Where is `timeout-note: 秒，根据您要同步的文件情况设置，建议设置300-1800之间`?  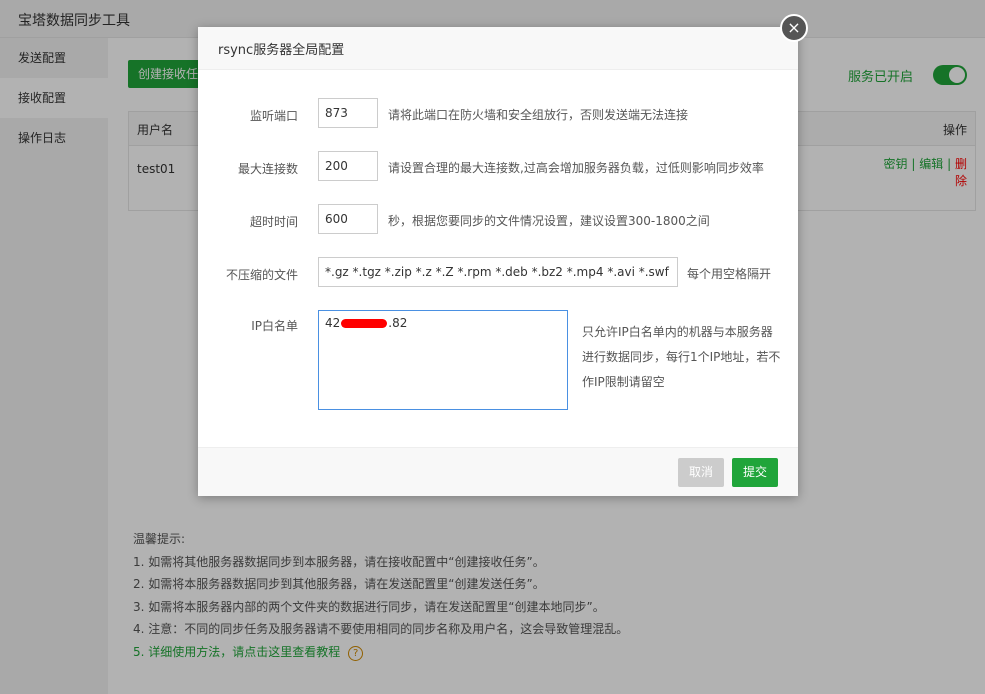
timeout-note: 秒，根据您要同步的文件情况设置，建议设置300-1800之间 is located at coordinates (549, 221).